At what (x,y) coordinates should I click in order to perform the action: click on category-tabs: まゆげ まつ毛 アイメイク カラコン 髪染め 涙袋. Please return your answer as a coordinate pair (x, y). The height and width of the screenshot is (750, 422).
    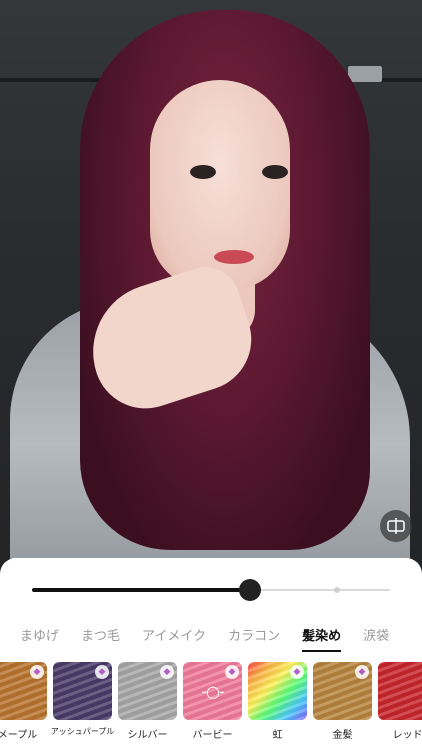
    Looking at the image, I should click on (211, 639).